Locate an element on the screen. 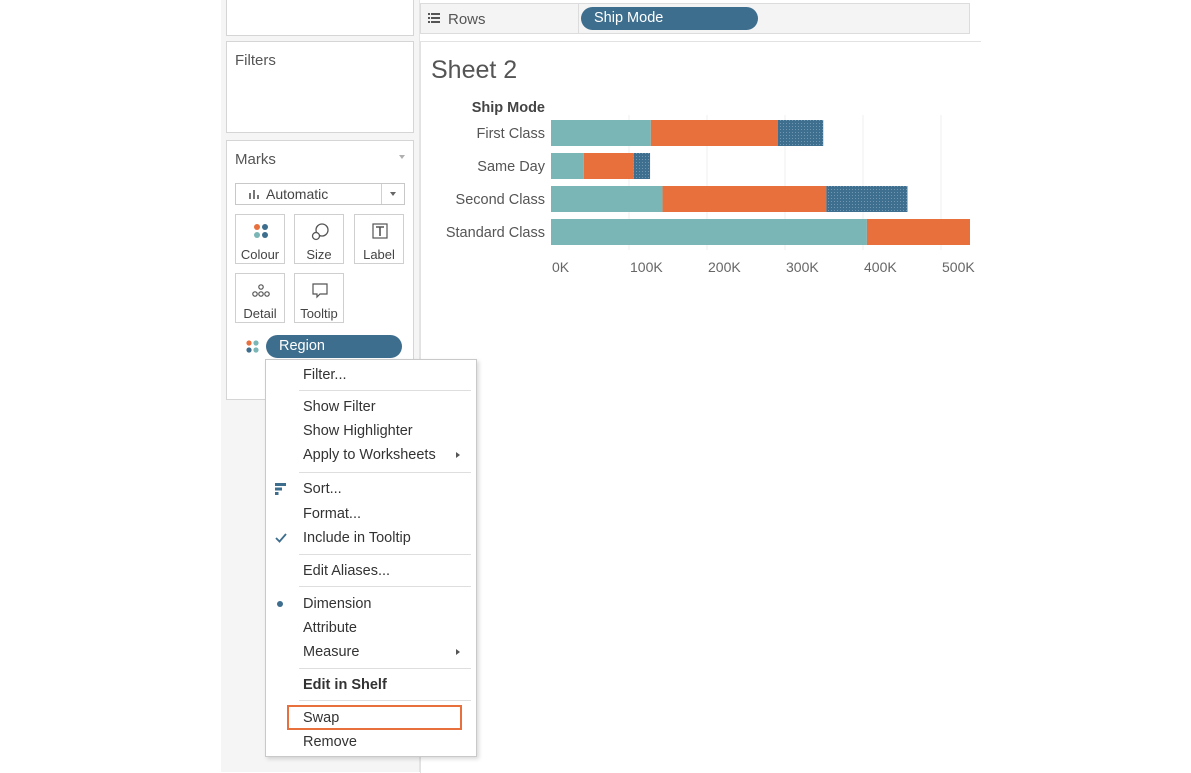 The width and height of the screenshot is (1191, 773). x-tick-label: 200K is located at coordinates (724, 267).